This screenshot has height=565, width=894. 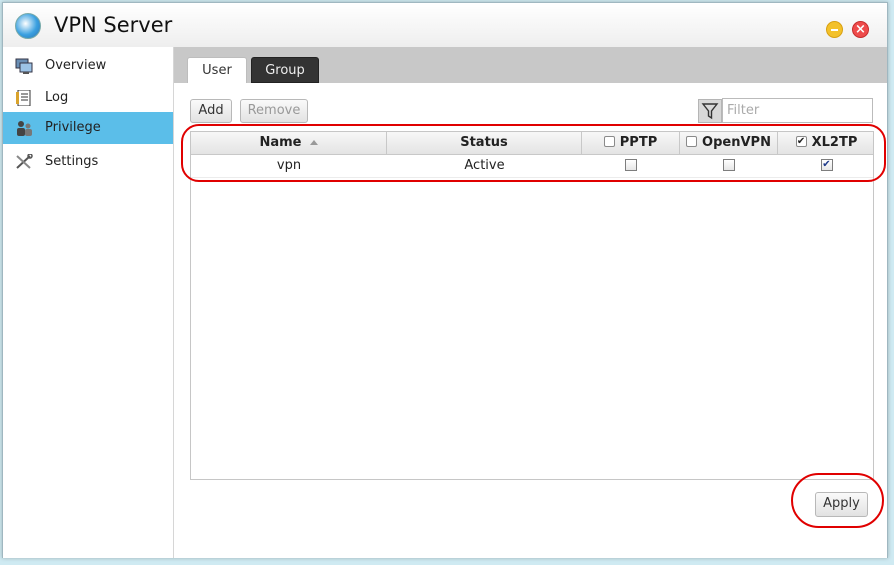 I want to click on tab-group: Group, so click(x=285, y=70).